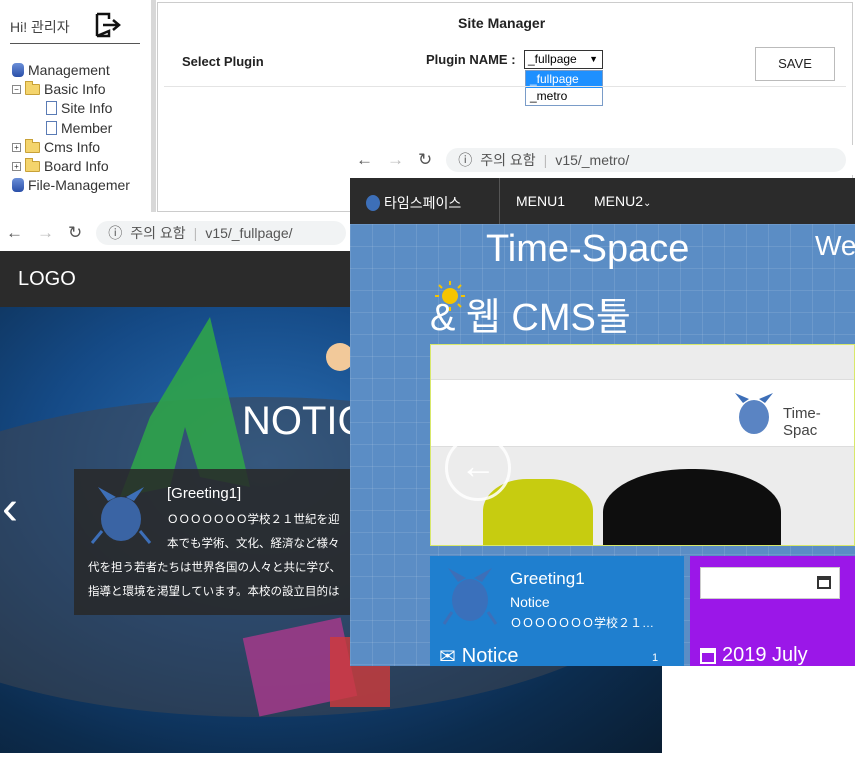 This screenshot has width=855, height=758. I want to click on slide-brand-text: Time-Spac, so click(802, 422).